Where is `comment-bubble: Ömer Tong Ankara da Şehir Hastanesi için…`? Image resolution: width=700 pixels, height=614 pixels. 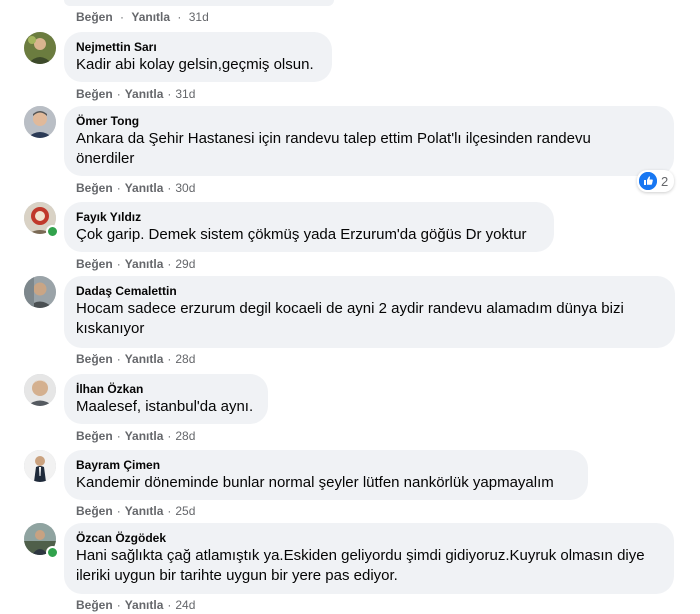
comment-bubble: Ömer Tong Ankara da Şehir Hastanesi için… is located at coordinates (369, 141).